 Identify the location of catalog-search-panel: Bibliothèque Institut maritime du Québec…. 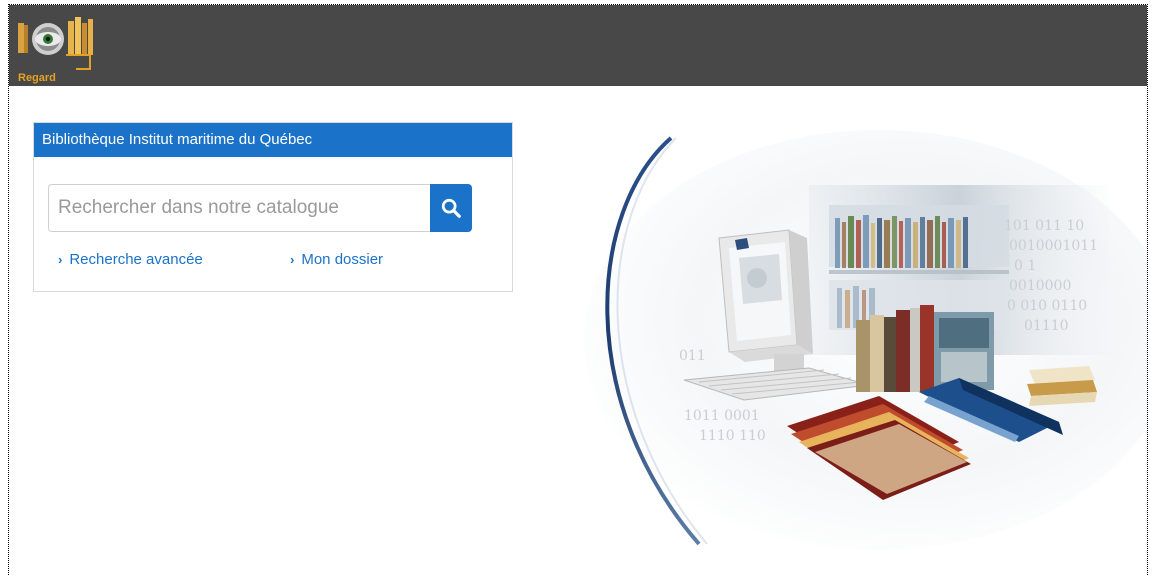
(273, 207).